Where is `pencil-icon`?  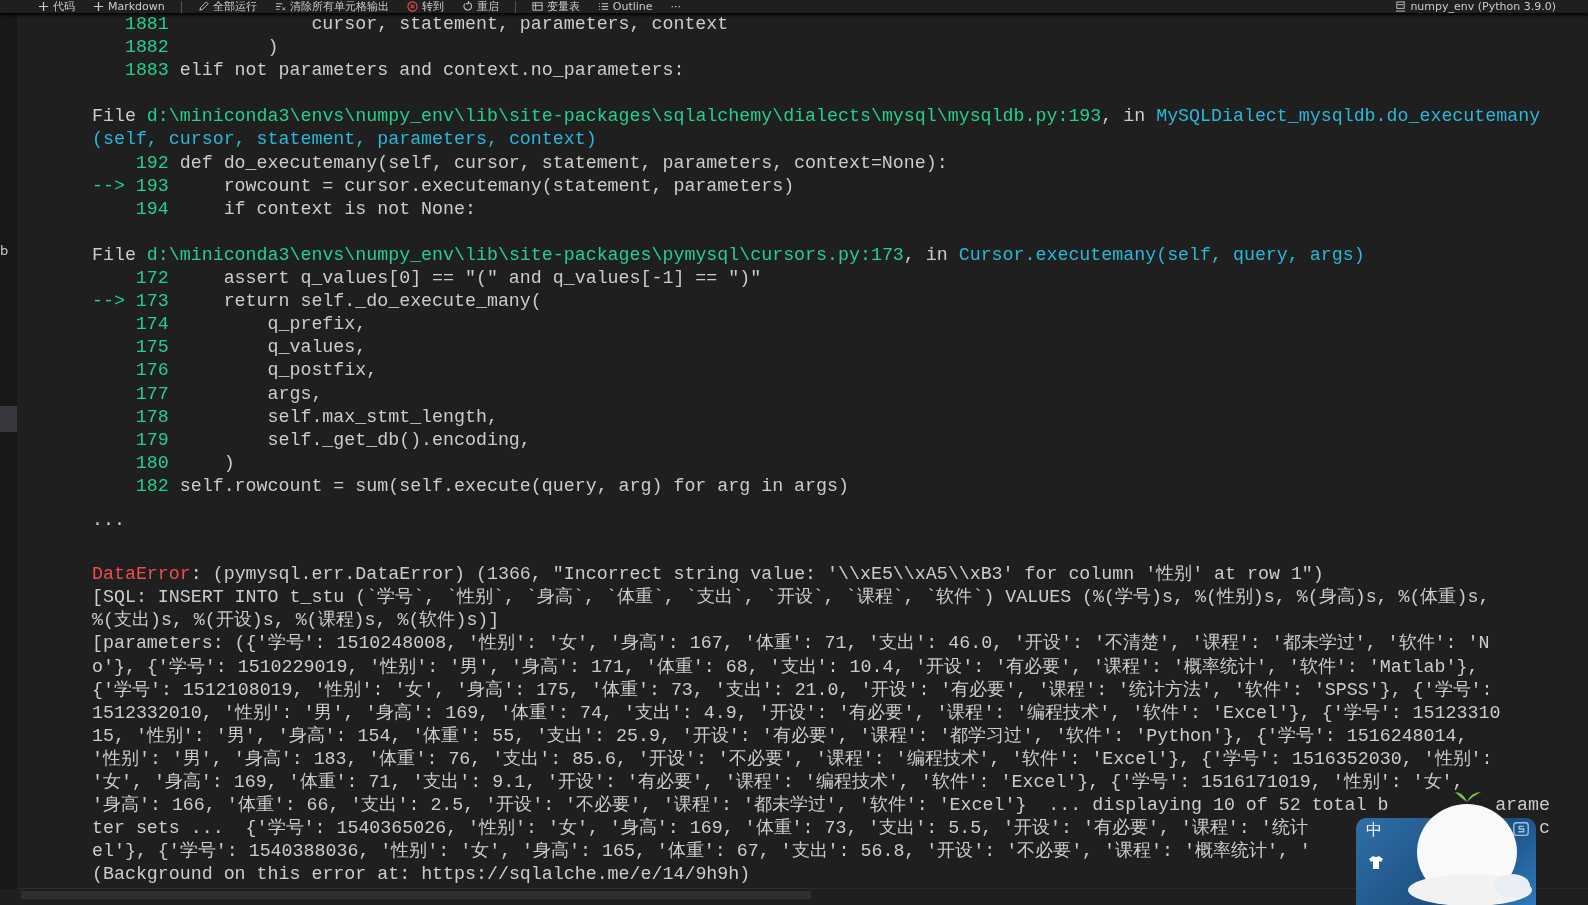
pencil-icon is located at coordinates (203, 6).